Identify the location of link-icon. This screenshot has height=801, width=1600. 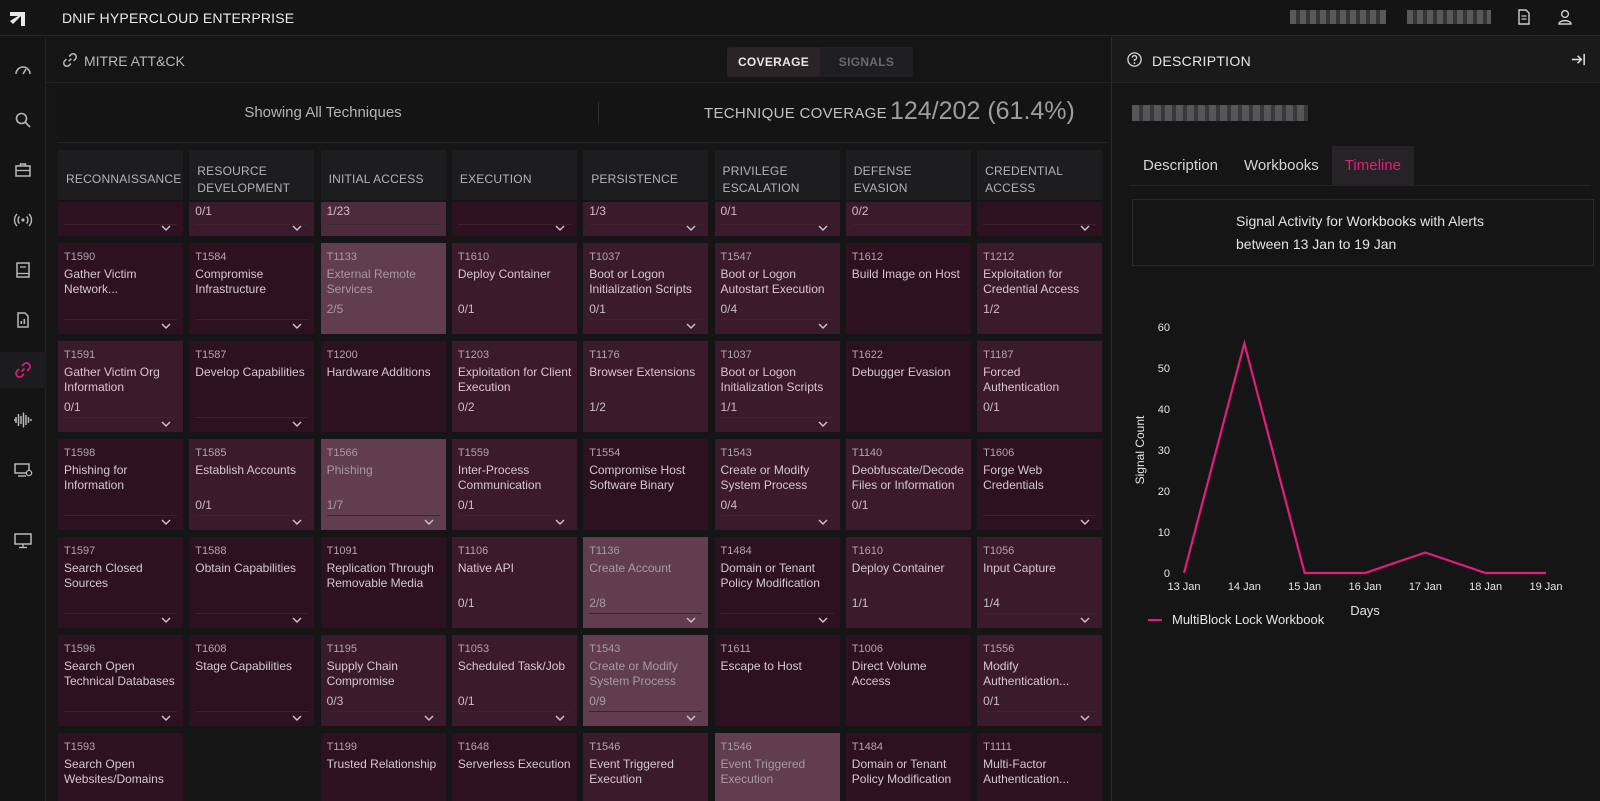
(23, 370).